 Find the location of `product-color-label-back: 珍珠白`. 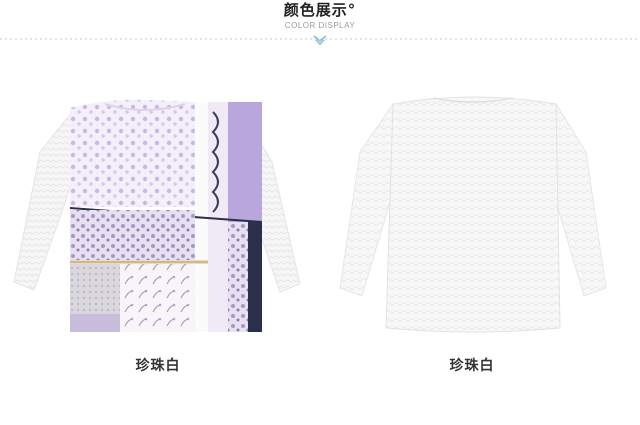

product-color-label-back: 珍珠白 is located at coordinates (472, 366).